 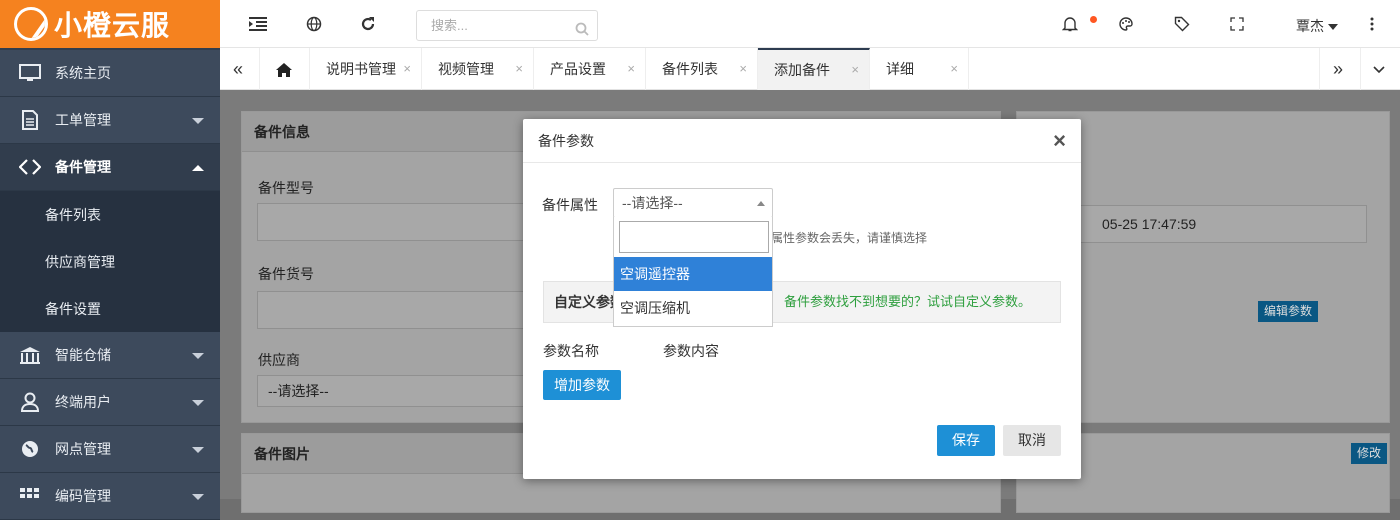 I want to click on part-attribute-label: 备件属性, so click(x=570, y=205).